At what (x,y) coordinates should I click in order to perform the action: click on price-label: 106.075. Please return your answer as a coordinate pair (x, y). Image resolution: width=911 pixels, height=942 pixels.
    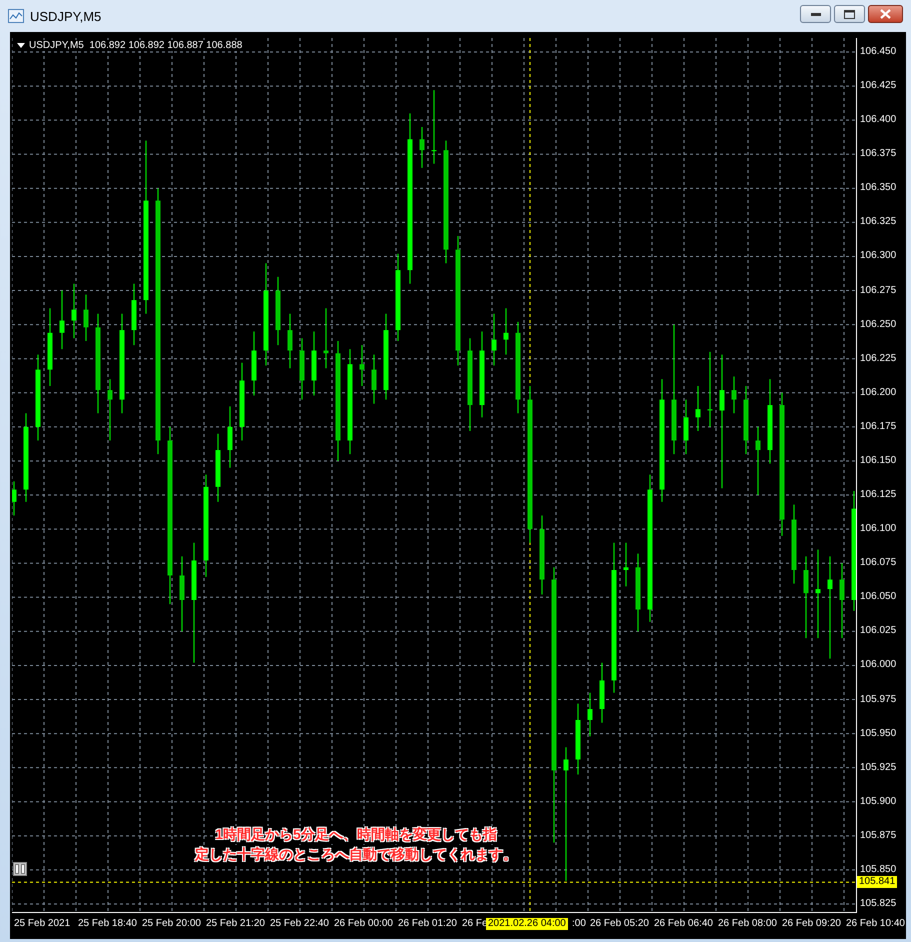
    Looking at the image, I should click on (878, 563).